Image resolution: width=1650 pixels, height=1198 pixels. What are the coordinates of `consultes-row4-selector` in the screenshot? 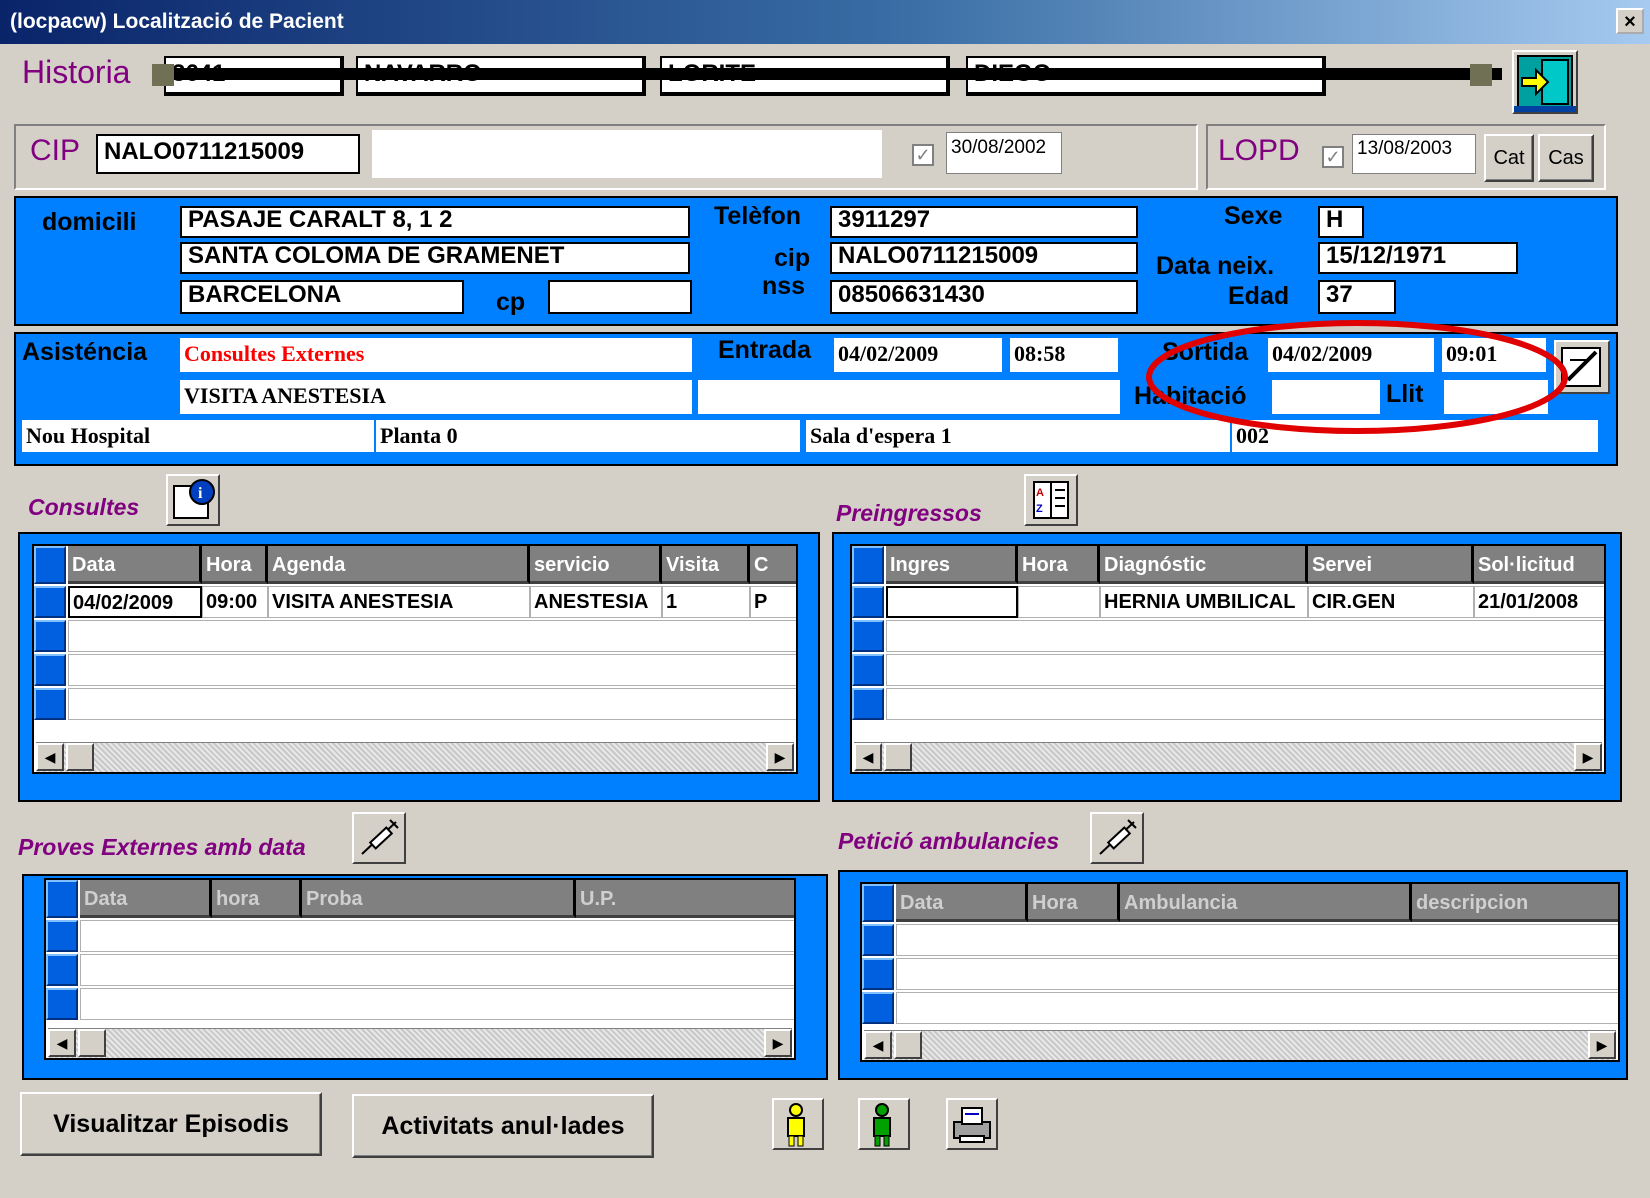 It's located at (50, 704).